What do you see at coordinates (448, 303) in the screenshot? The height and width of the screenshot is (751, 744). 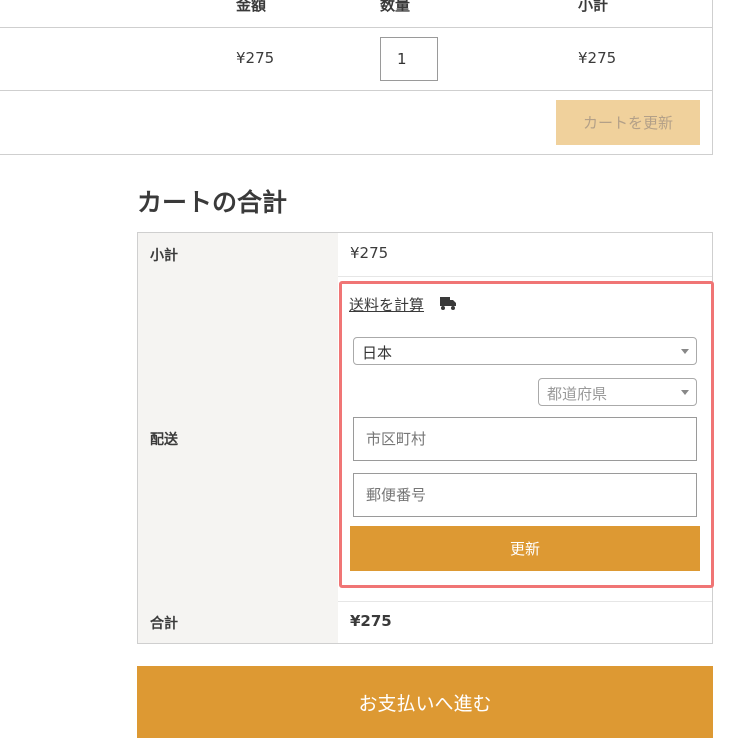 I see `truck-icon` at bounding box center [448, 303].